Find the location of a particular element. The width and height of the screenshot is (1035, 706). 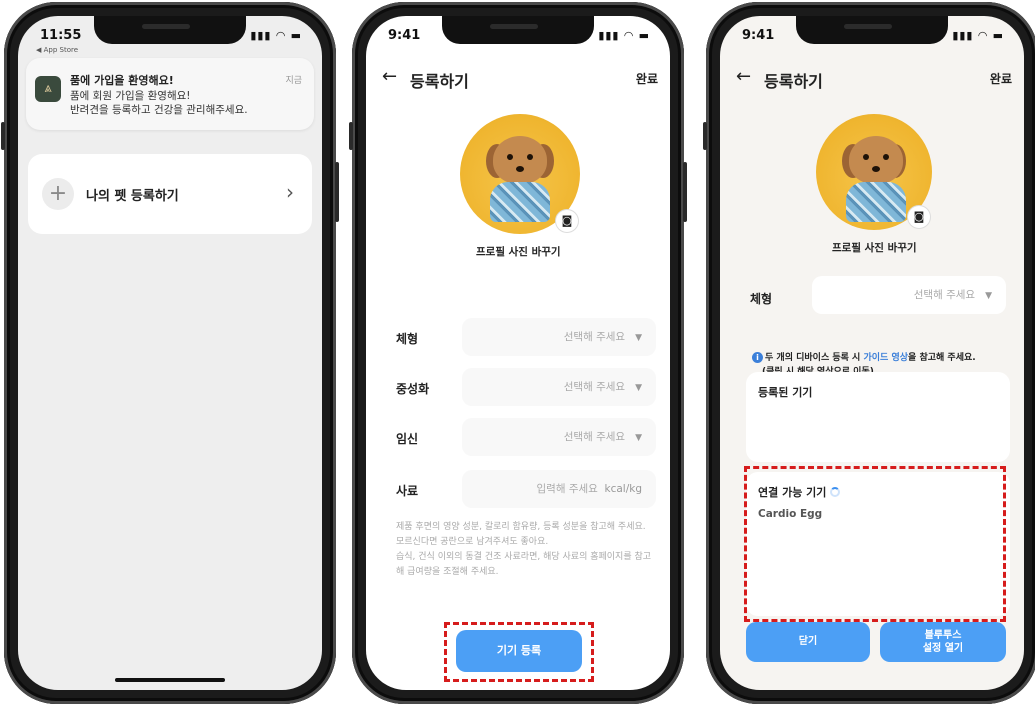

open-bluetooth-settings-button: 블루투스 설정 열기 is located at coordinates (943, 642).